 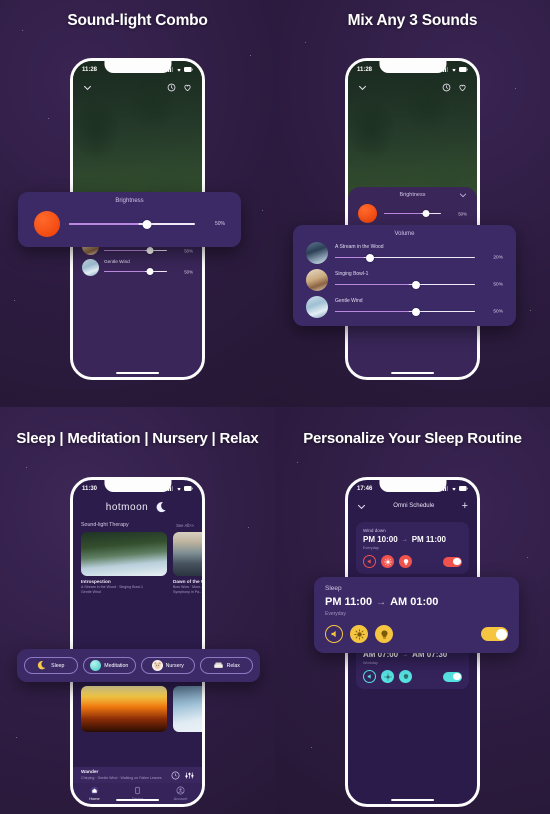 What do you see at coordinates (161, 506) in the screenshot?
I see `moon-icon` at bounding box center [161, 506].